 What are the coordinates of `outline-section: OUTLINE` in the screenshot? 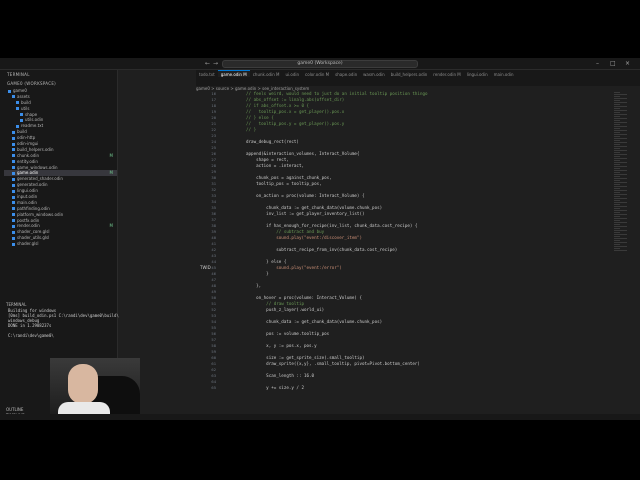 It's located at (14, 409).